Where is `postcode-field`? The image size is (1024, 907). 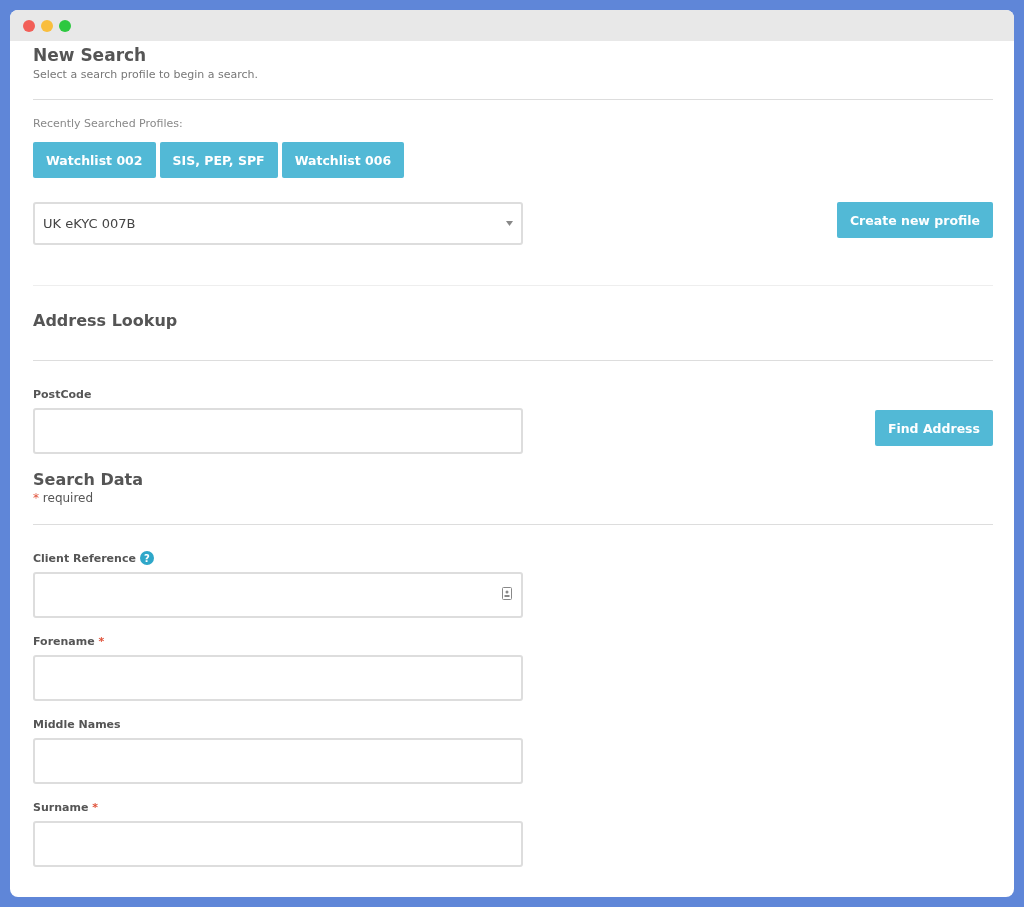 postcode-field is located at coordinates (278, 431).